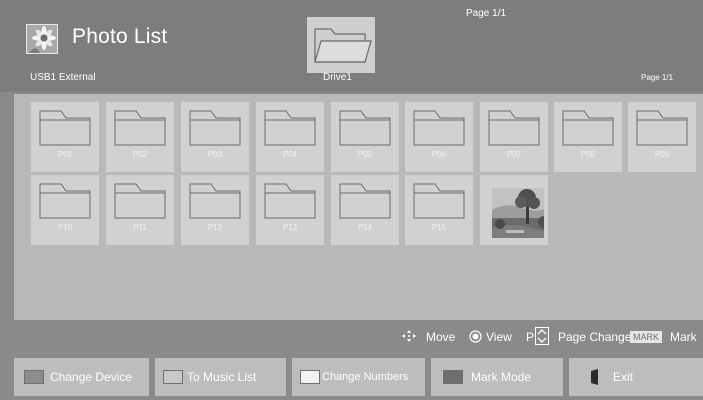 This screenshot has height=400, width=703. Describe the element at coordinates (475, 337) in the screenshot. I see `ok-button-icon` at that location.